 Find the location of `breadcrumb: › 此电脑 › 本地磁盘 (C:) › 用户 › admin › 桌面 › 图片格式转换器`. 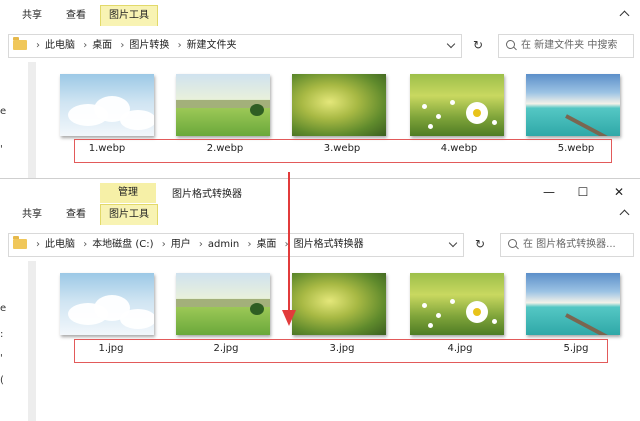

breadcrumb: › 此电脑 › 本地磁盘 (C:) › 用户 › admin › 桌面 › 图片格式转换器 is located at coordinates (197, 245).